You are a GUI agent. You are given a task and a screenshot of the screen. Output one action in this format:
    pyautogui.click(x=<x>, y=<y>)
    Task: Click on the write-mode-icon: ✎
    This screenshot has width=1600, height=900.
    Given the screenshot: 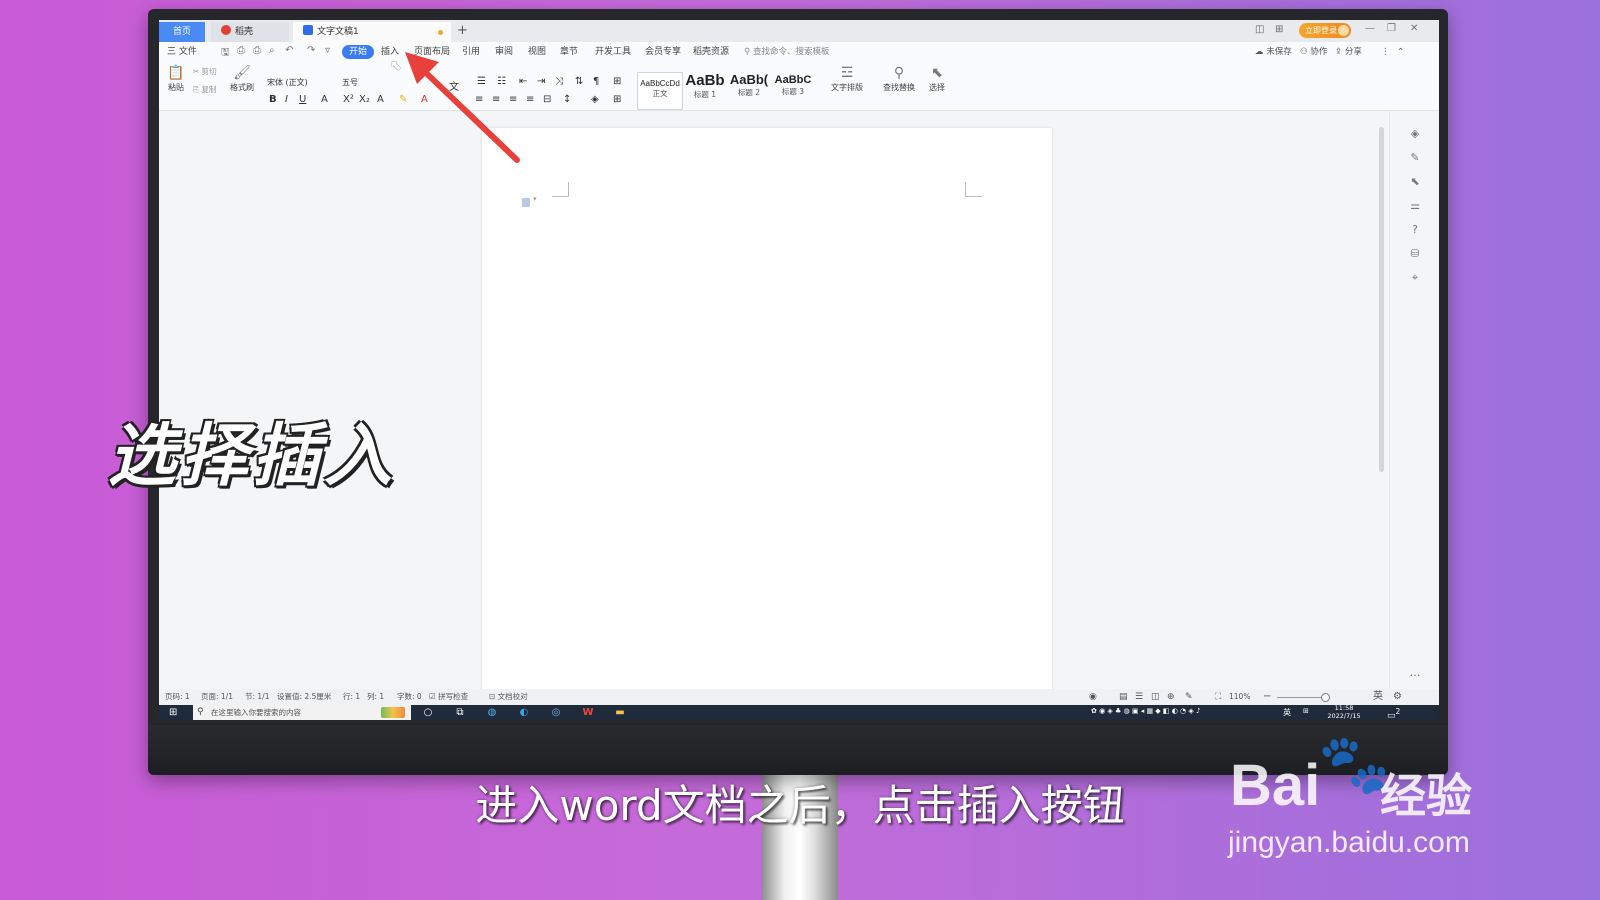 What is the action you would take?
    pyautogui.click(x=1189, y=697)
    